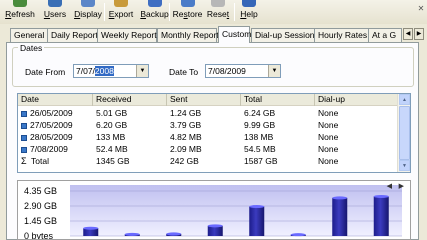 The height and width of the screenshot is (240, 427). I want to click on tab-weekly-report: Weekly Report, so click(127, 35).